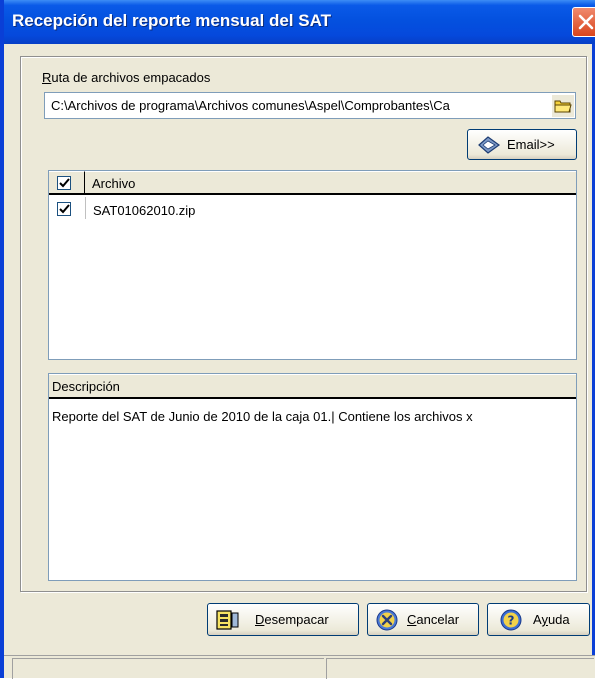 The height and width of the screenshot is (679, 595). I want to click on ruta-label-text: uta de archivos empacados, so click(131, 77).